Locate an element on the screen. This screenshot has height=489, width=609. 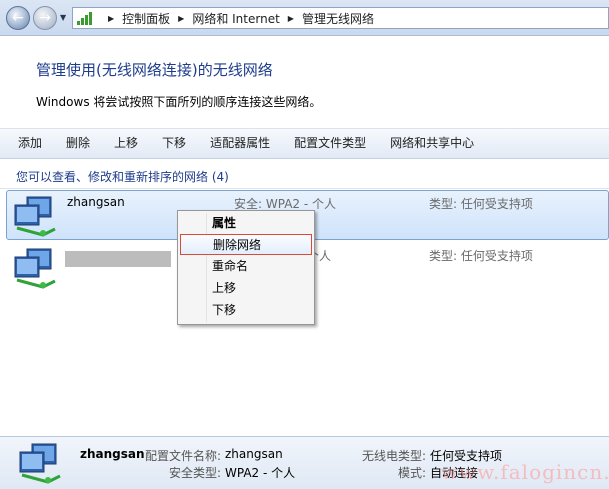
menu-item-properties: 属性 is located at coordinates (246, 223).